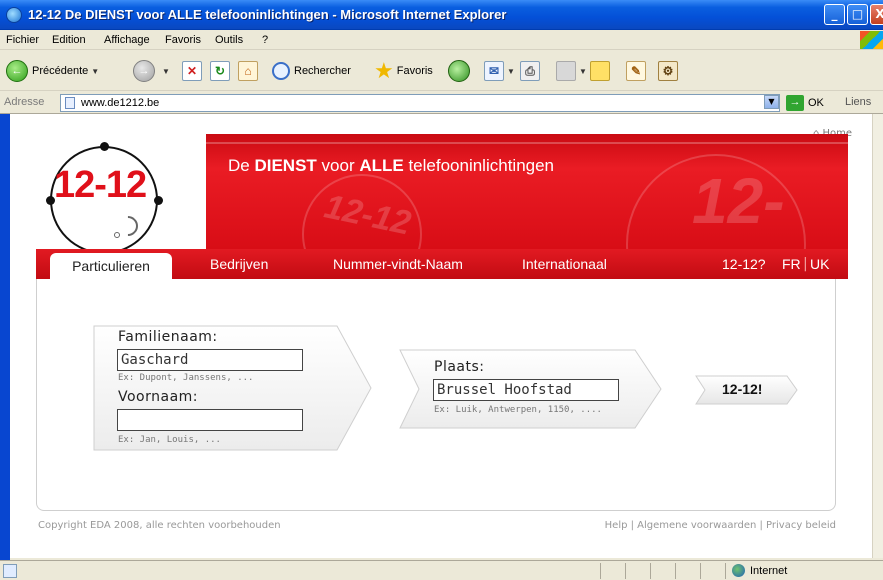 Image resolution: width=883 pixels, height=580 pixels. I want to click on firstname-input, so click(210, 420).